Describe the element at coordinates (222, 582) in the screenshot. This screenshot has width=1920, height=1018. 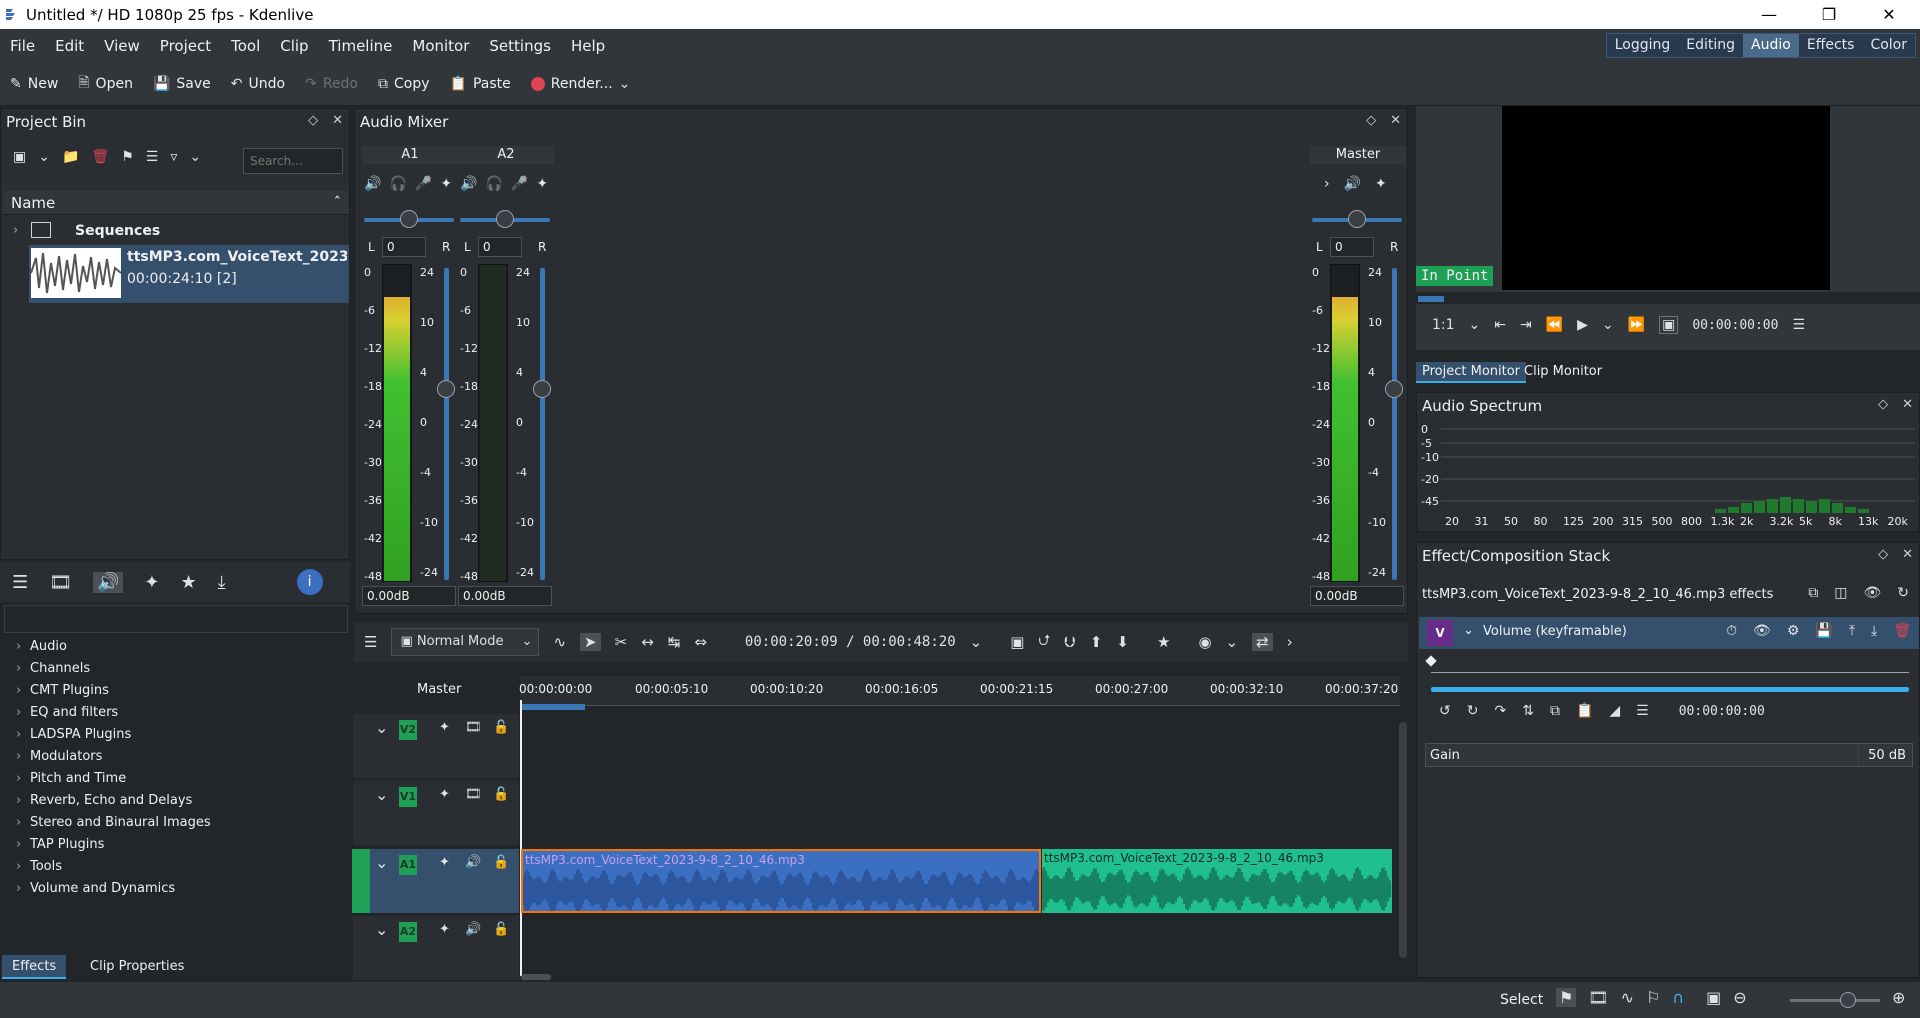
I see `download-icon: ⤓` at that location.